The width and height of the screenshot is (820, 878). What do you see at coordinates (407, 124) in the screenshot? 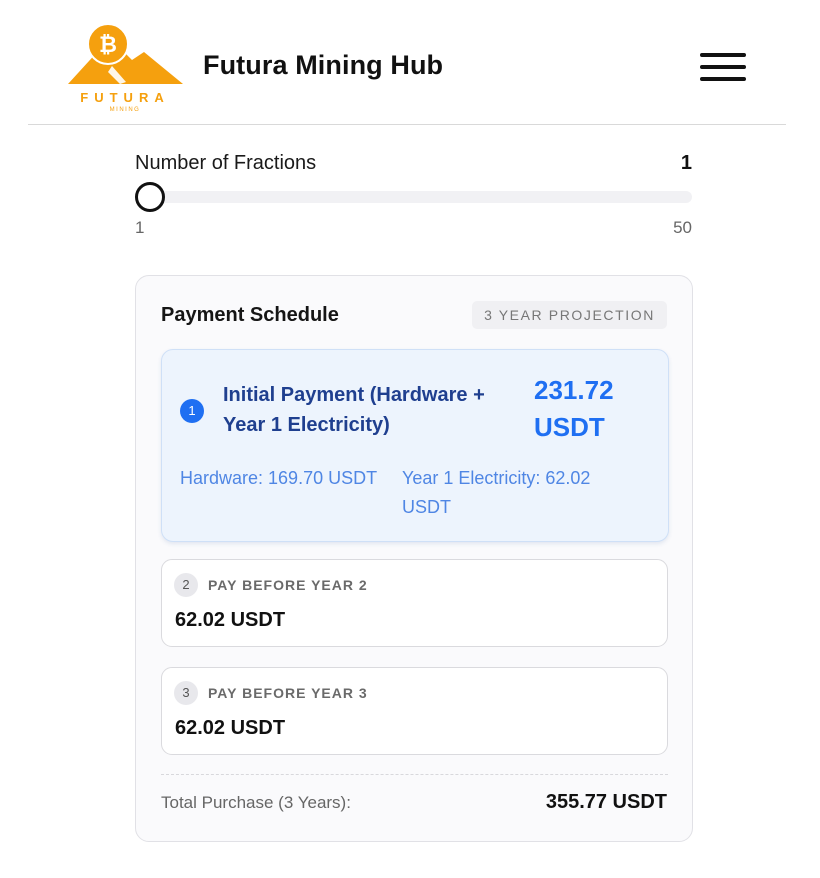
I see `header-divider` at bounding box center [407, 124].